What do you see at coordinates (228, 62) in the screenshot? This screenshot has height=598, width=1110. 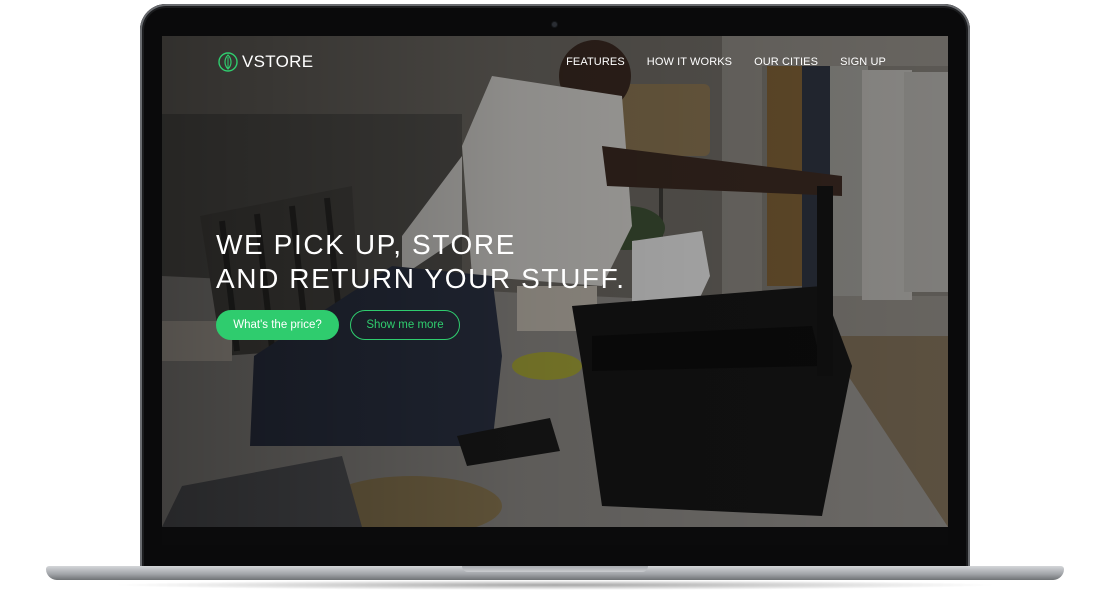 I see `leaf-emblem-icon` at bounding box center [228, 62].